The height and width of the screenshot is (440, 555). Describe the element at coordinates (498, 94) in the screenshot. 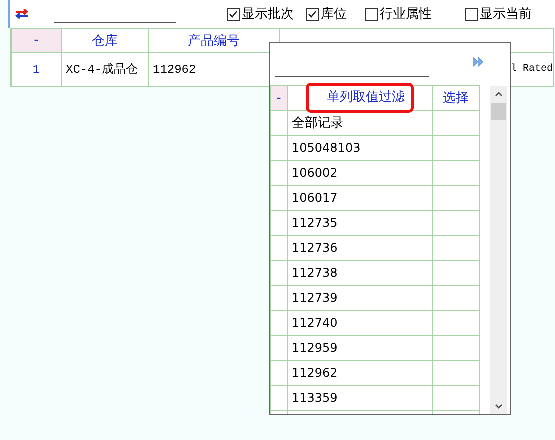

I see `chevron-up-icon` at that location.